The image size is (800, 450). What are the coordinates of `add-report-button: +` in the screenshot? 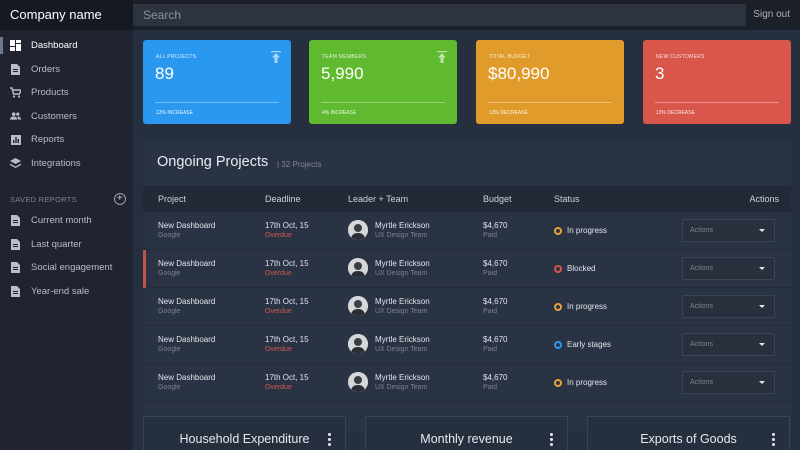 It's located at (120, 199).